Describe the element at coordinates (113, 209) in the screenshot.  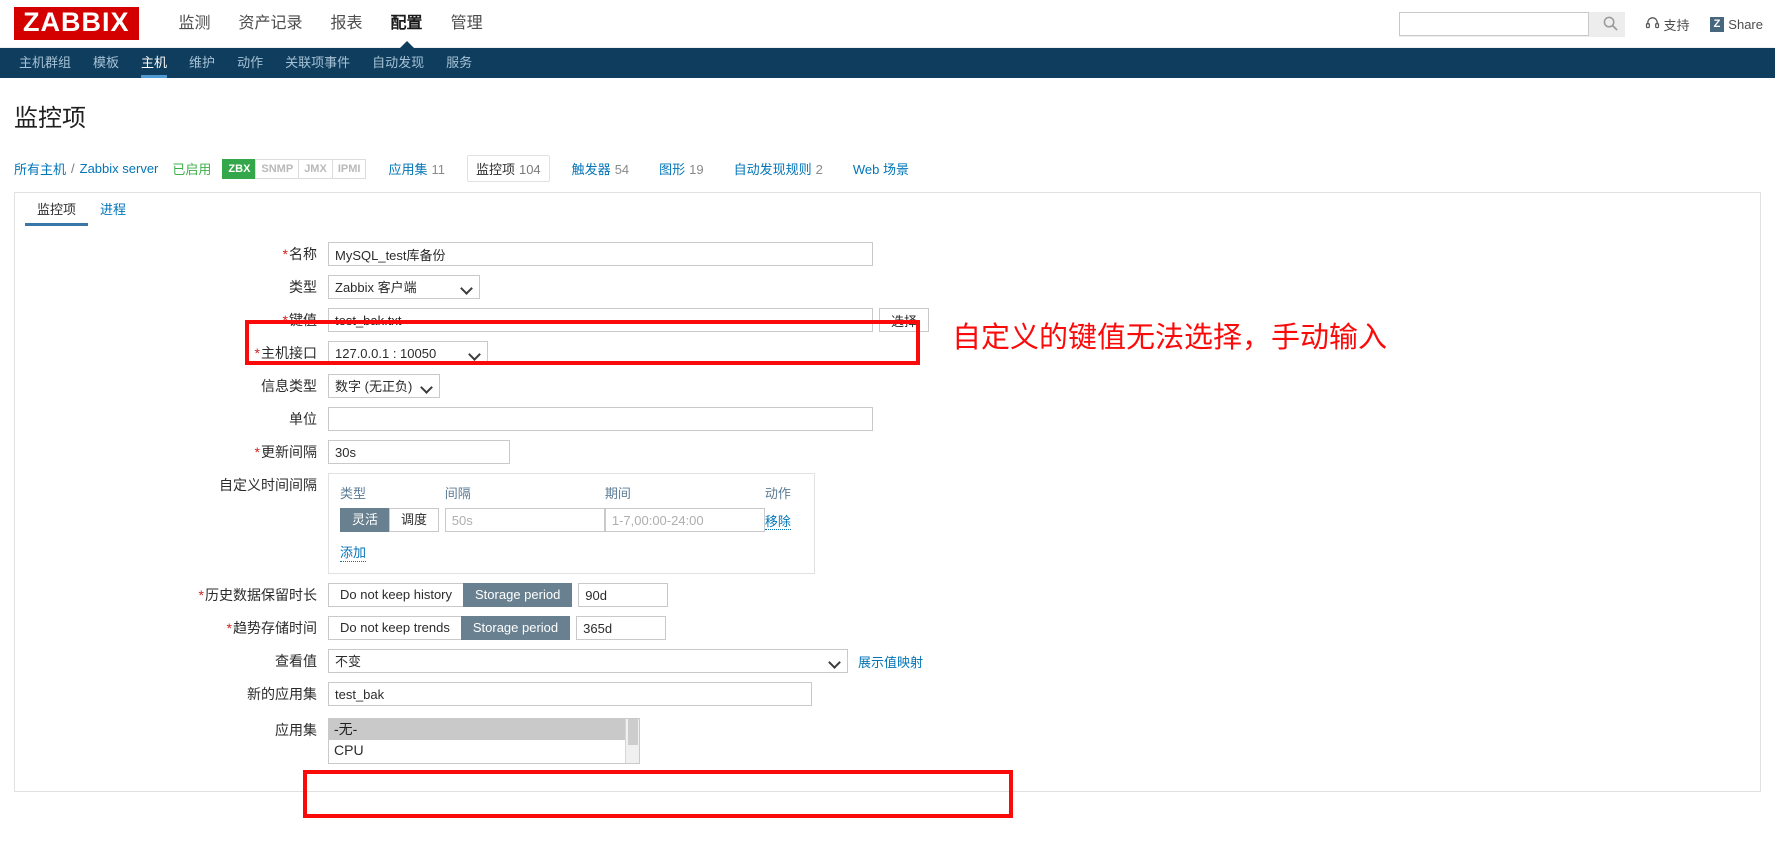
I see `tab-preprocessing: 进程` at that location.